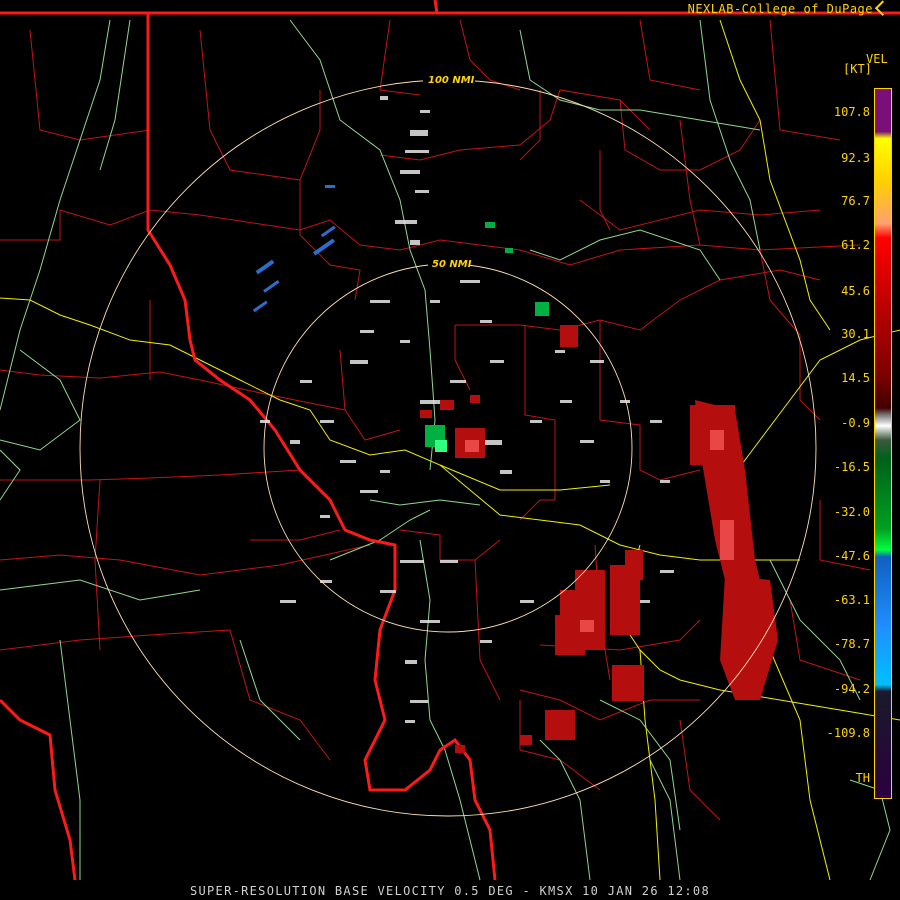 This screenshot has height=900, width=900. What do you see at coordinates (855, 201) in the screenshot?
I see `legend-tick: 76.7` at bounding box center [855, 201].